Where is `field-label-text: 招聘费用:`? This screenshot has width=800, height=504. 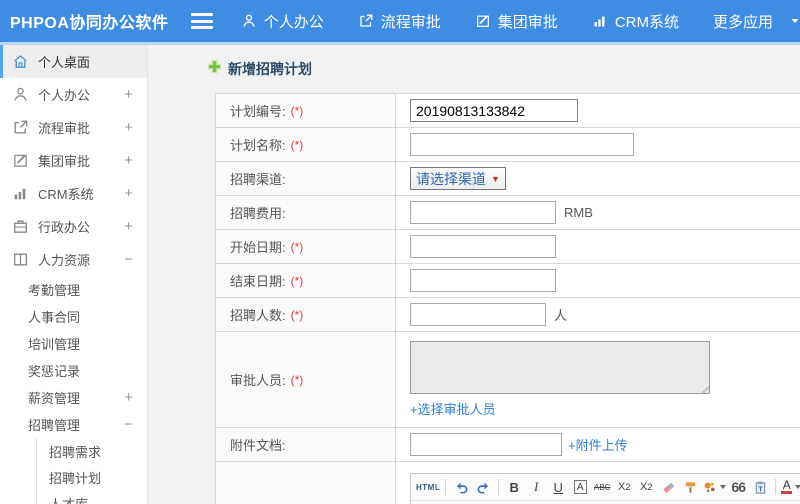 field-label-text: 招聘费用: is located at coordinates (258, 213).